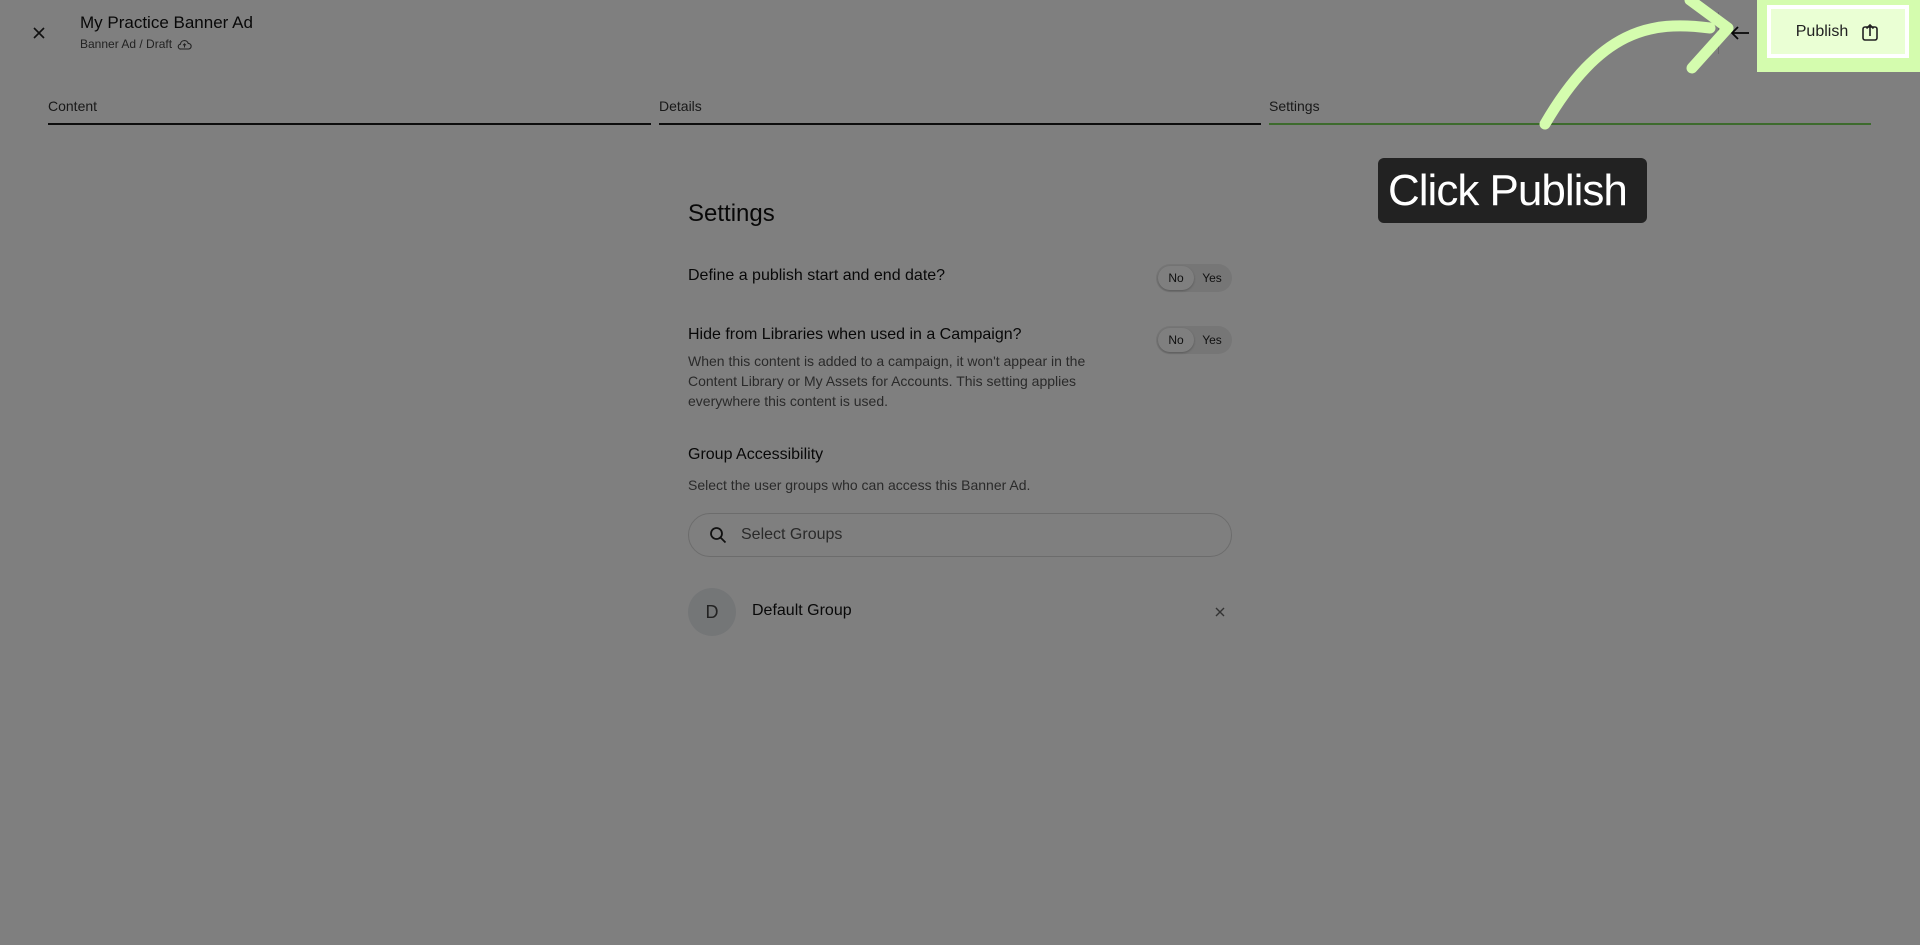  I want to click on tab-details: Details, so click(960, 110).